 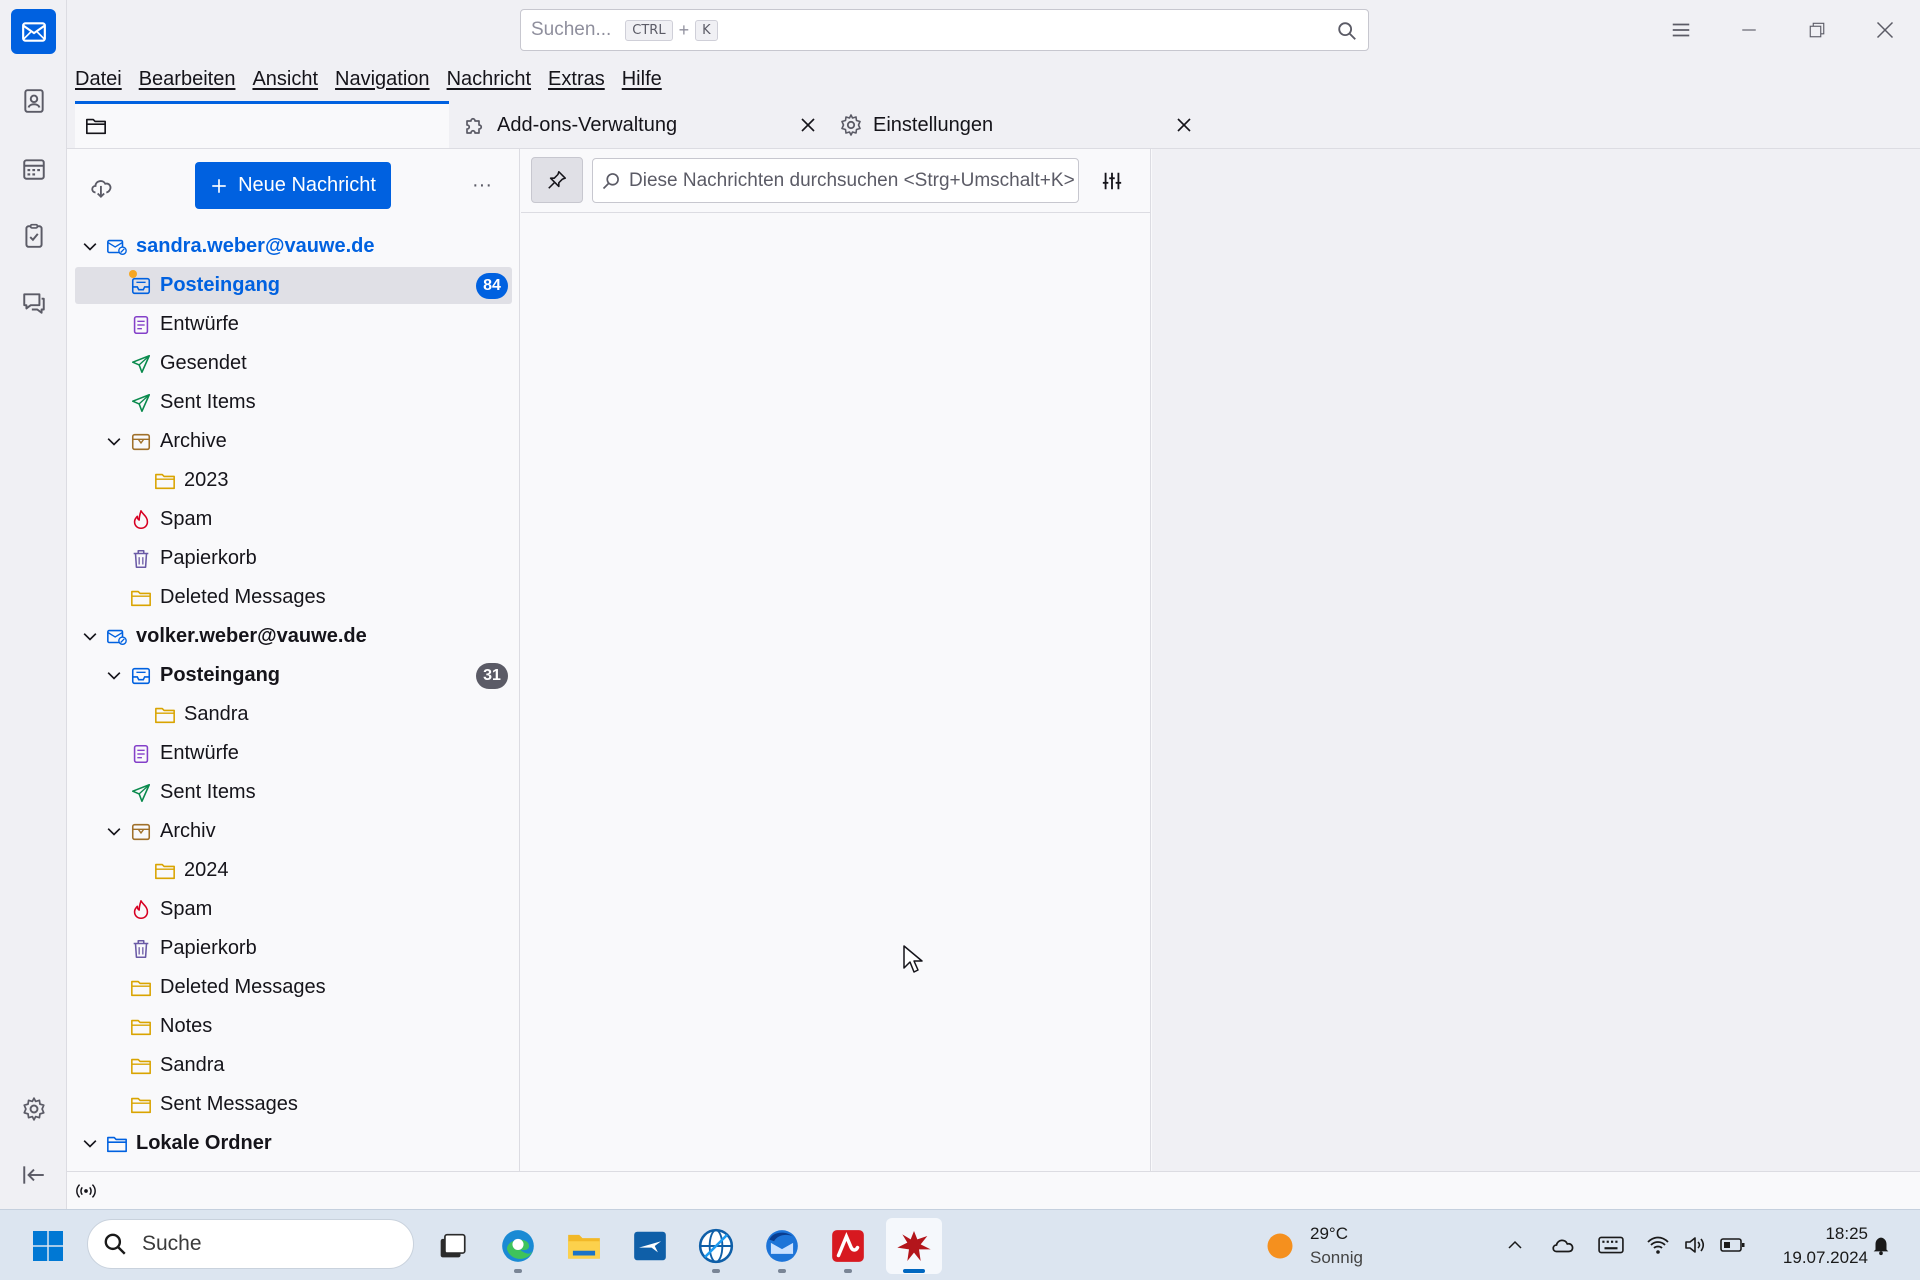 I want to click on tray-battery, so click(x=1733, y=1245).